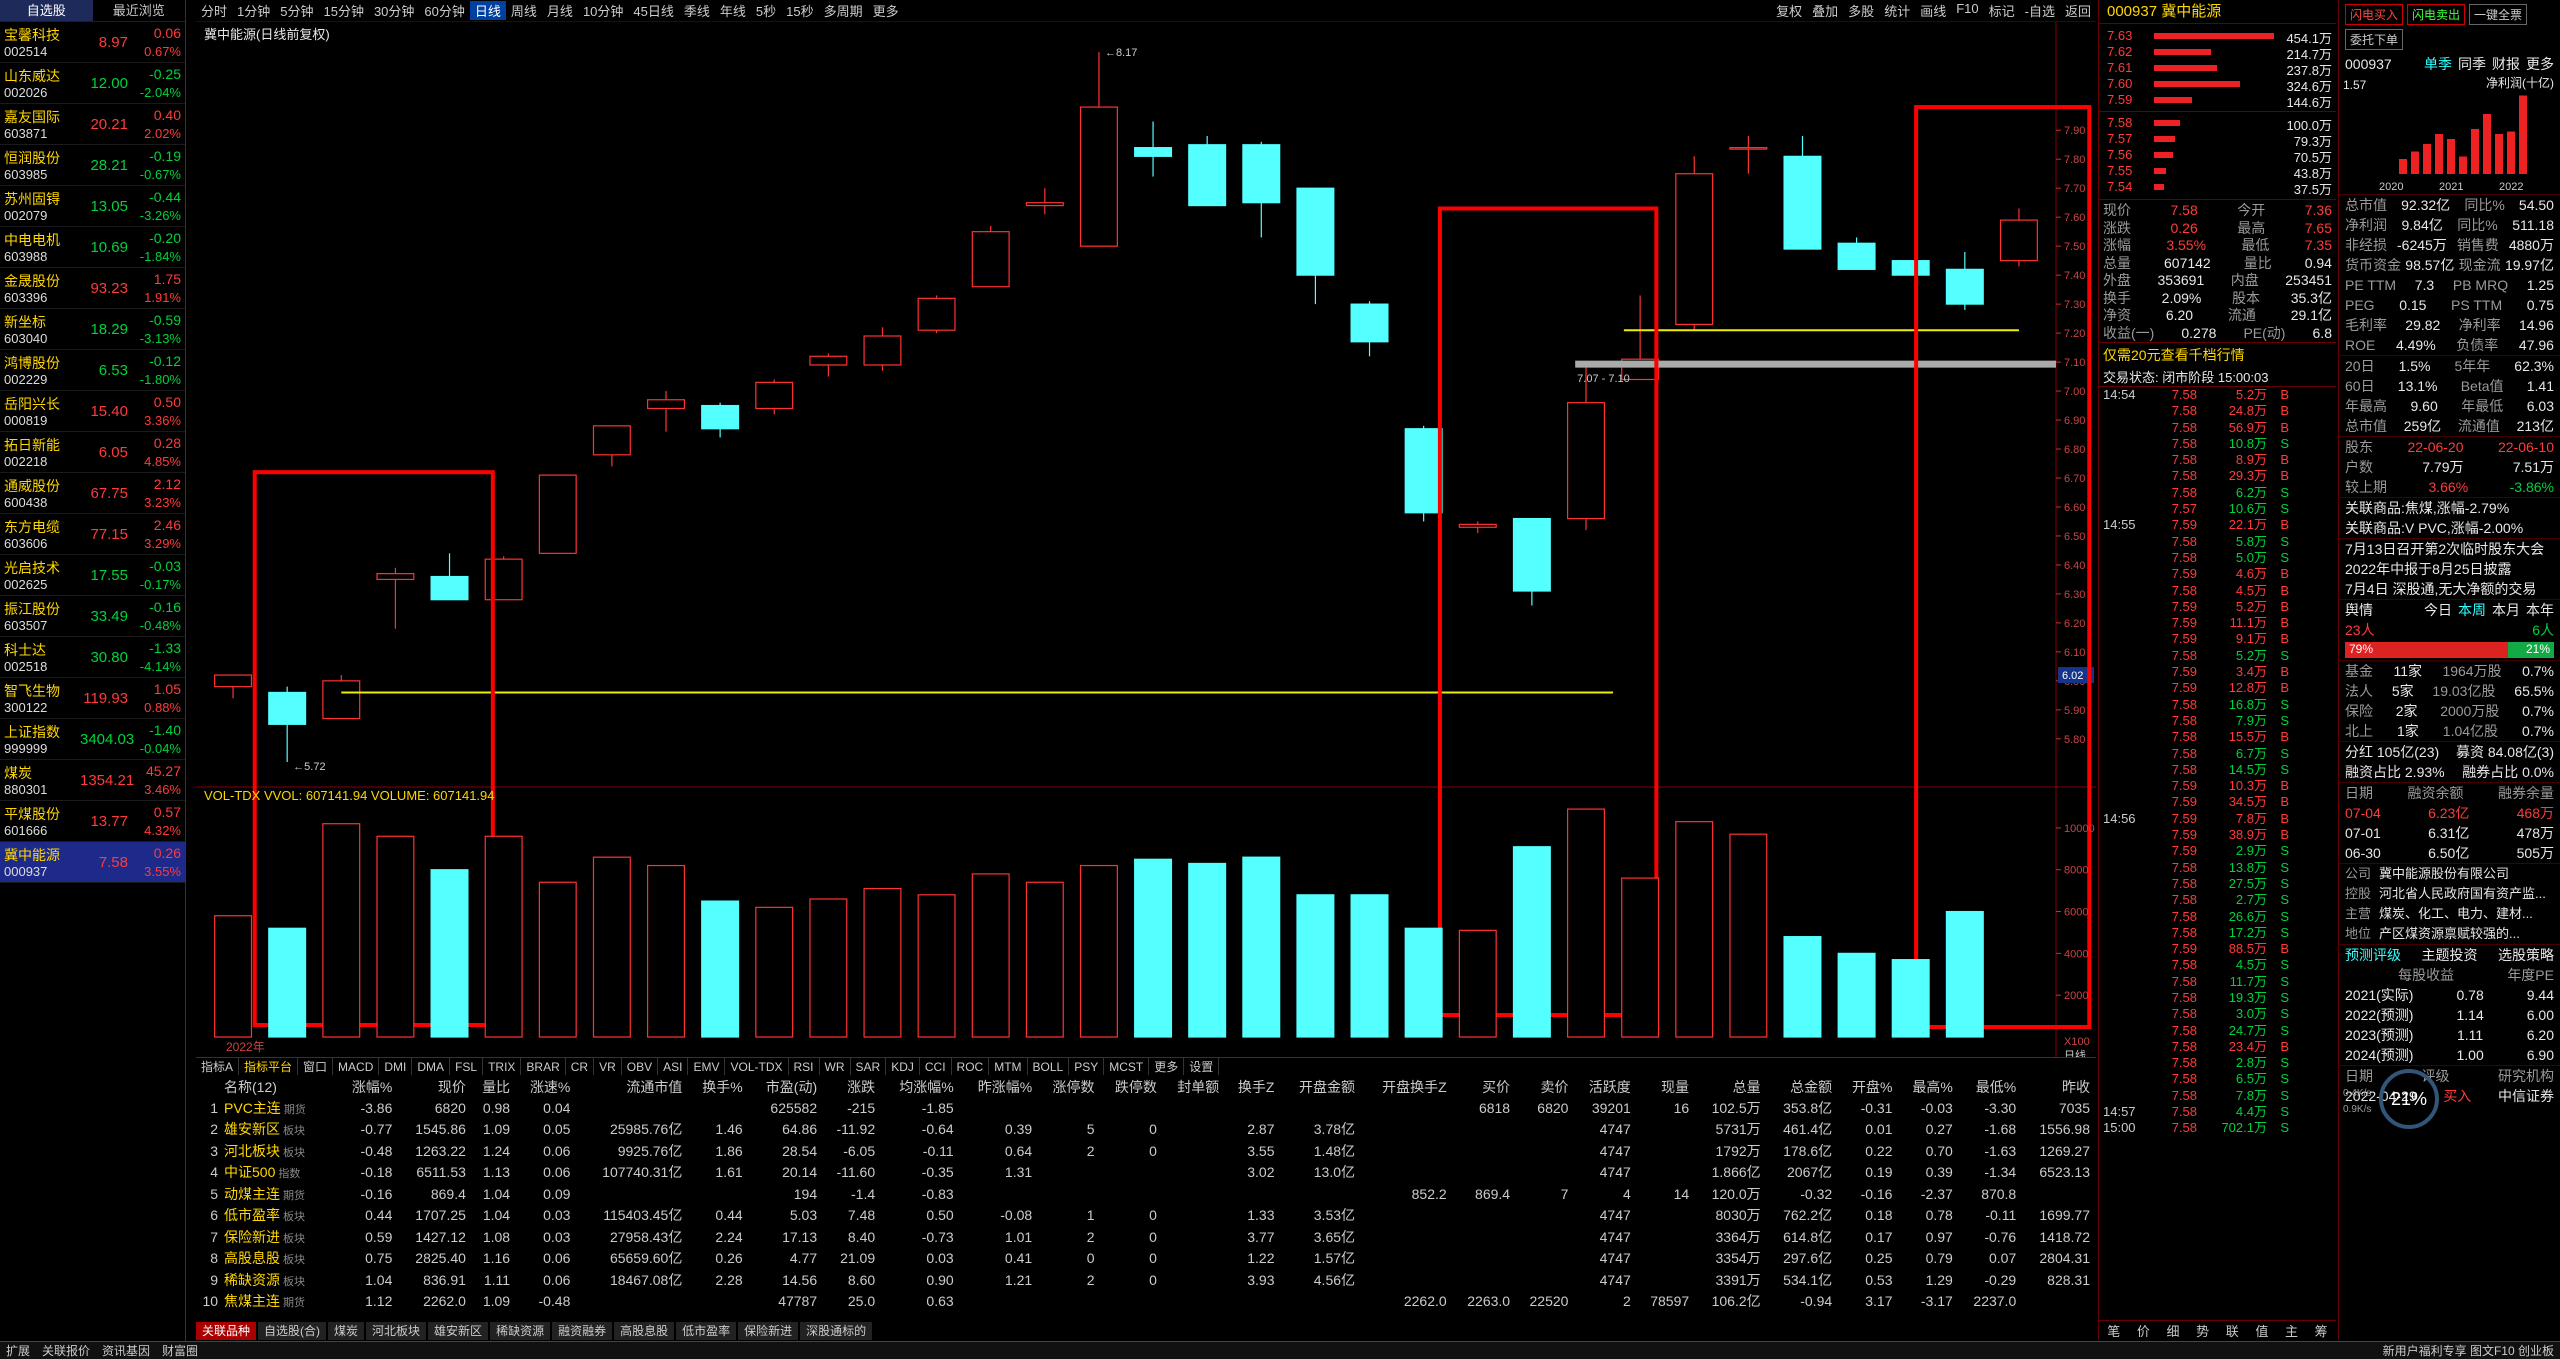  What do you see at coordinates (2217, 85) in the screenshot?
I see `ask-level: 7.60 324.6万` at bounding box center [2217, 85].